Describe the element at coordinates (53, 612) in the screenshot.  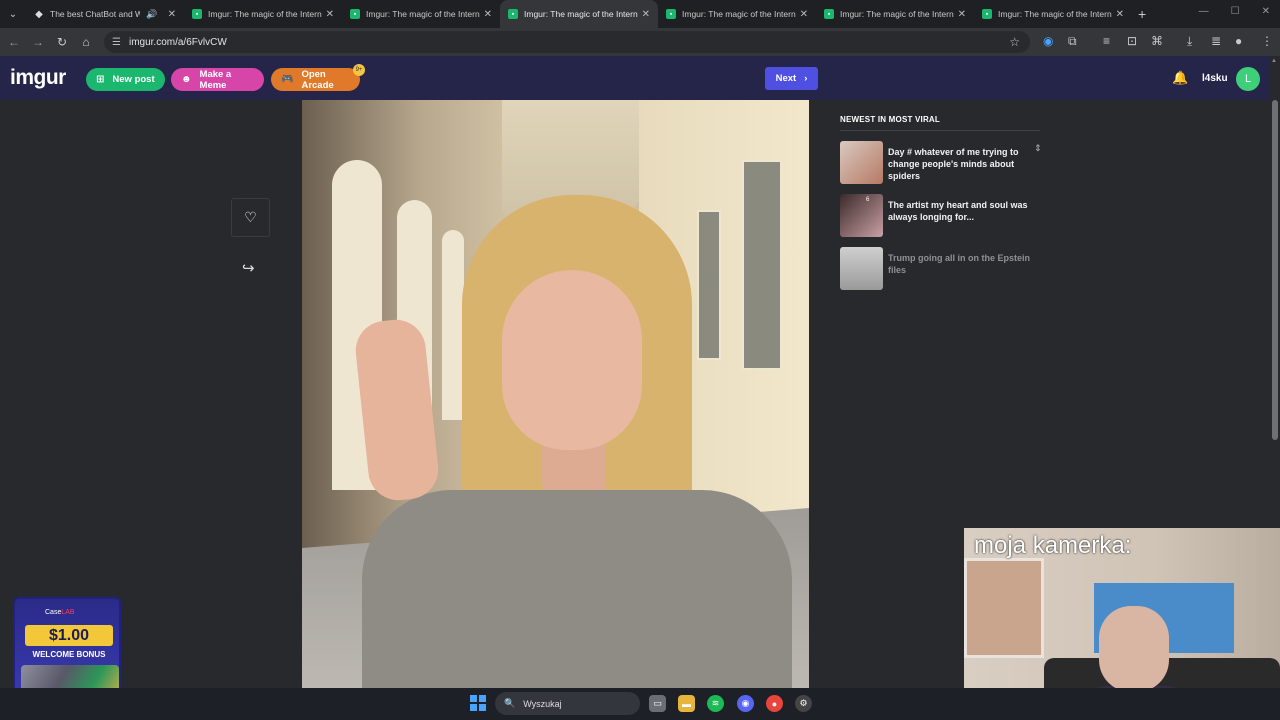
I see `ad-brand-name: Case` at that location.